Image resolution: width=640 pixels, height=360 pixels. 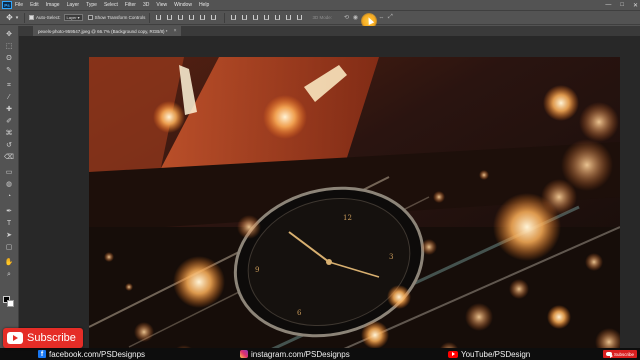 I want to click on brush-tool-icon: ✐, so click(x=9, y=121).